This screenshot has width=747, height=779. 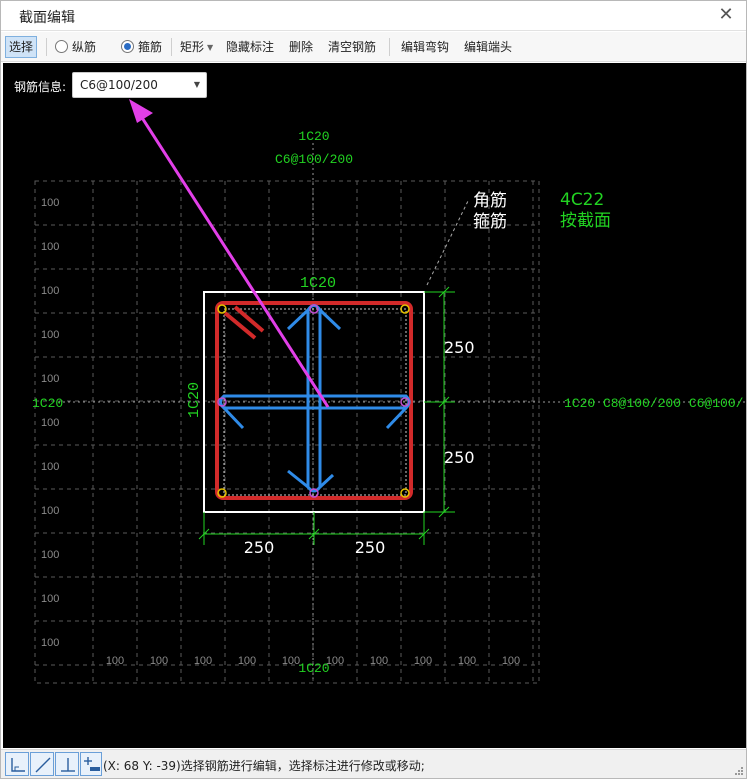 What do you see at coordinates (318, 283) in the screenshot?
I see `top-bar-label: 1C20` at bounding box center [318, 283].